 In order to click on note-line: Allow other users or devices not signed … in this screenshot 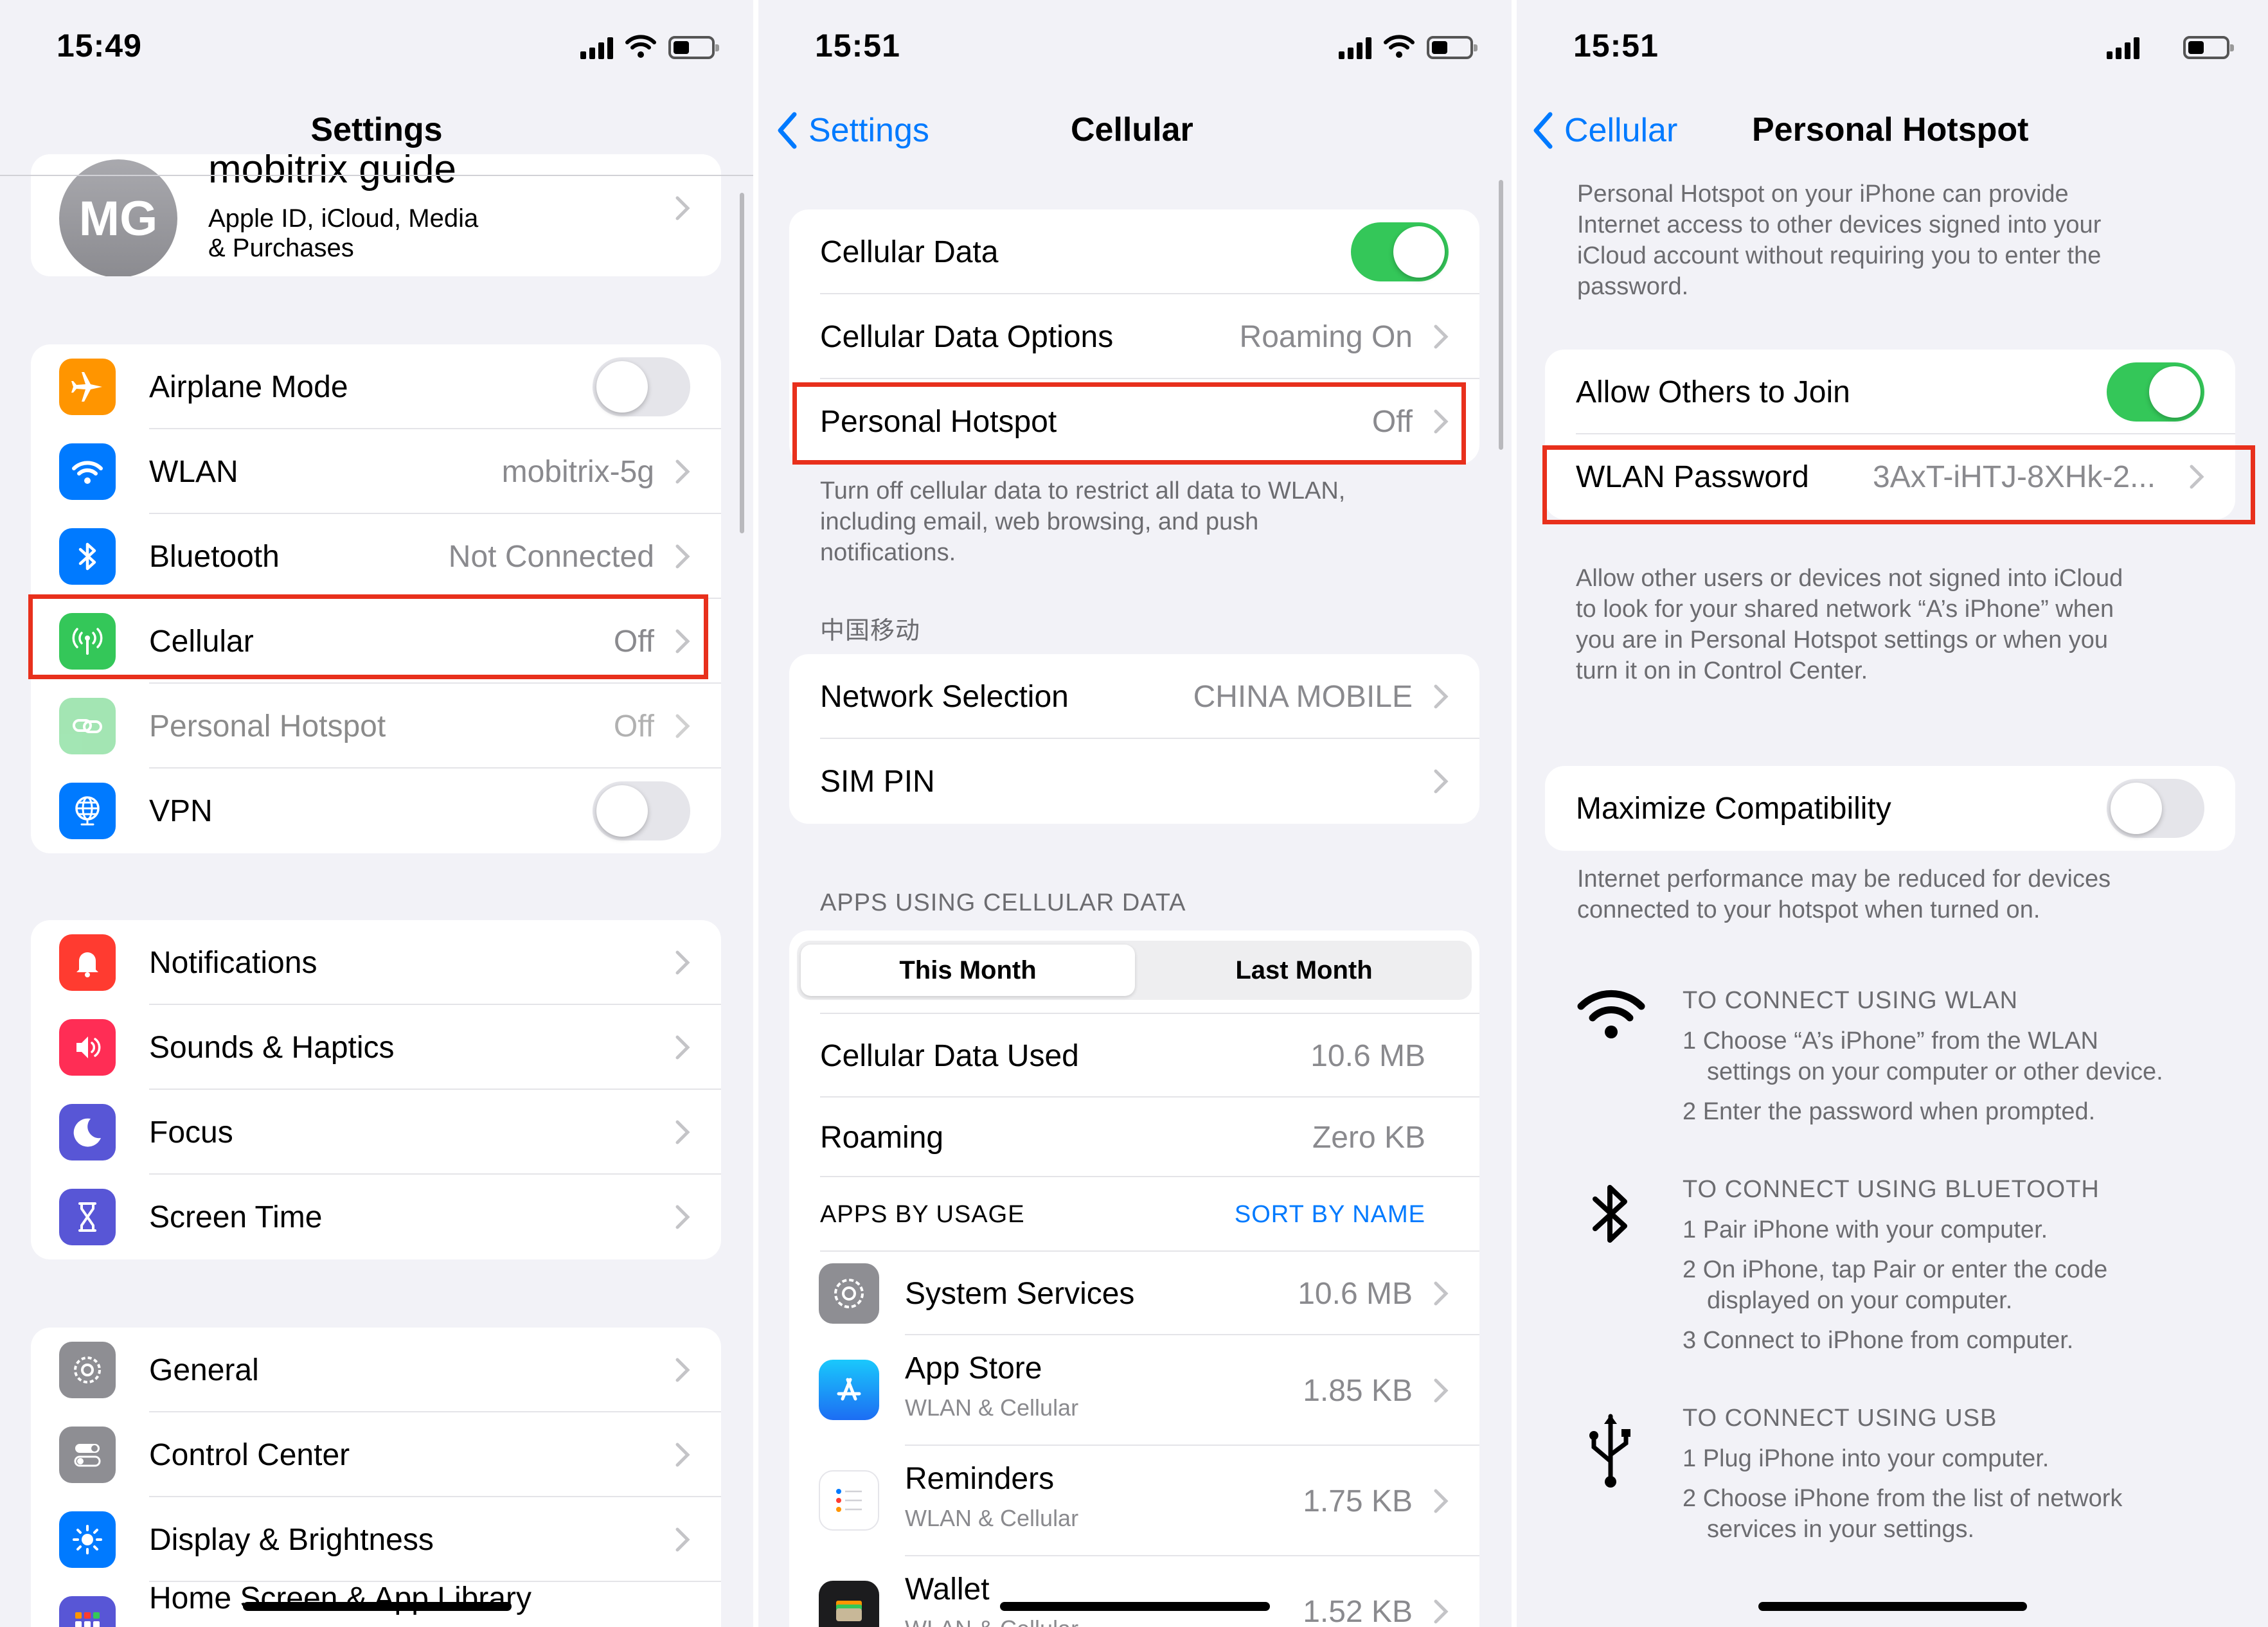, I will do `click(1849, 578)`.